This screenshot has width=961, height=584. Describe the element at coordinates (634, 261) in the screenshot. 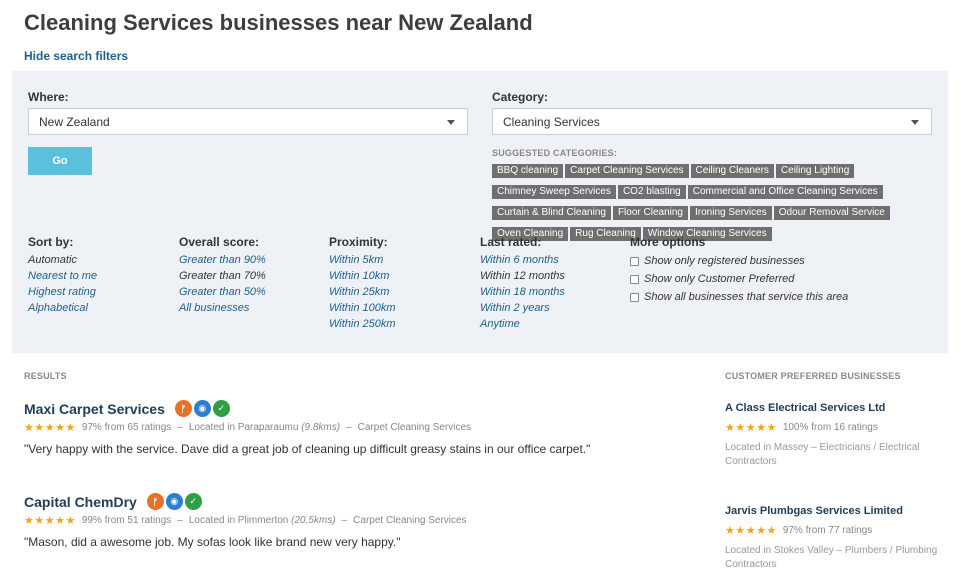

I see `registered-only-checkbox` at that location.